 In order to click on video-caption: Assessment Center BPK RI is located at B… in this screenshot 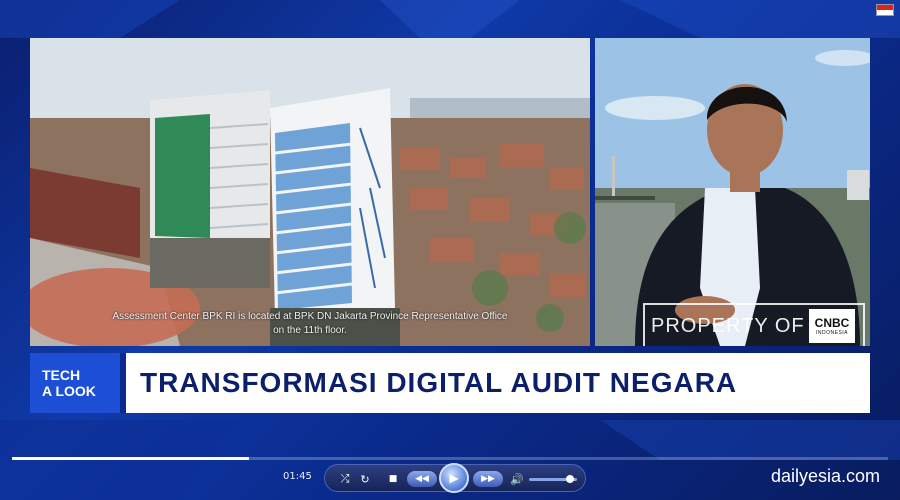, I will do `click(310, 324)`.